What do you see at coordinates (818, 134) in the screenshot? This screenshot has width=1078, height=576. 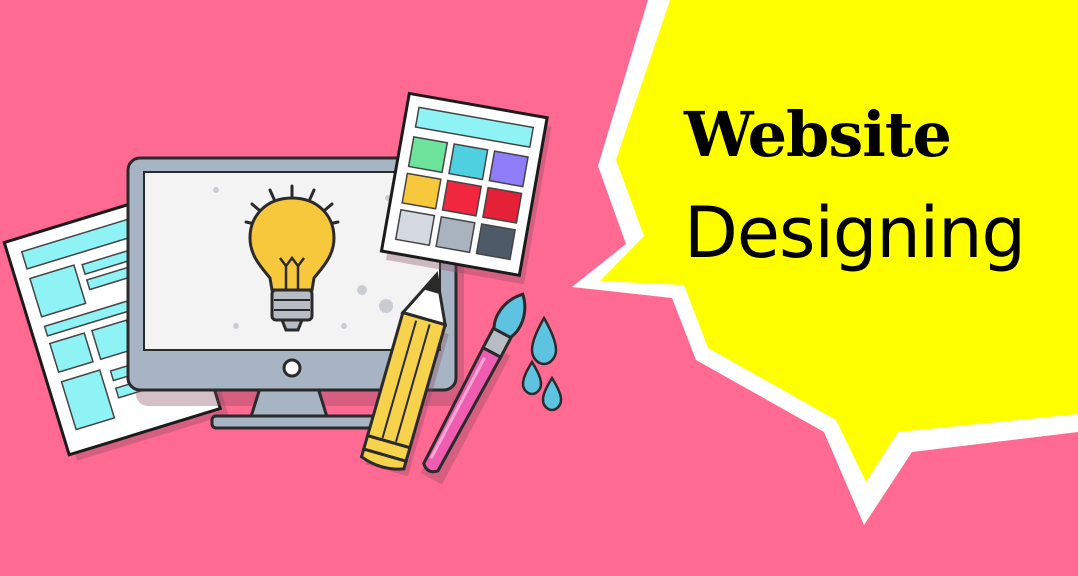 I see `headline-website: Website` at bounding box center [818, 134].